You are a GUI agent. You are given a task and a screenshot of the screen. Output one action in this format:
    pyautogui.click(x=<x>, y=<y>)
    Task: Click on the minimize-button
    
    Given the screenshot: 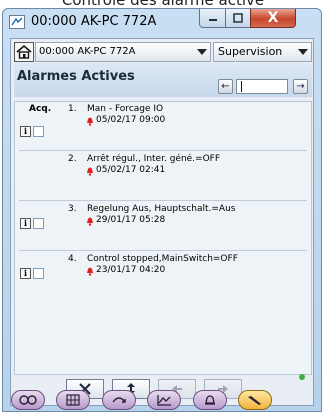 What is the action you would take?
    pyautogui.click(x=212, y=18)
    